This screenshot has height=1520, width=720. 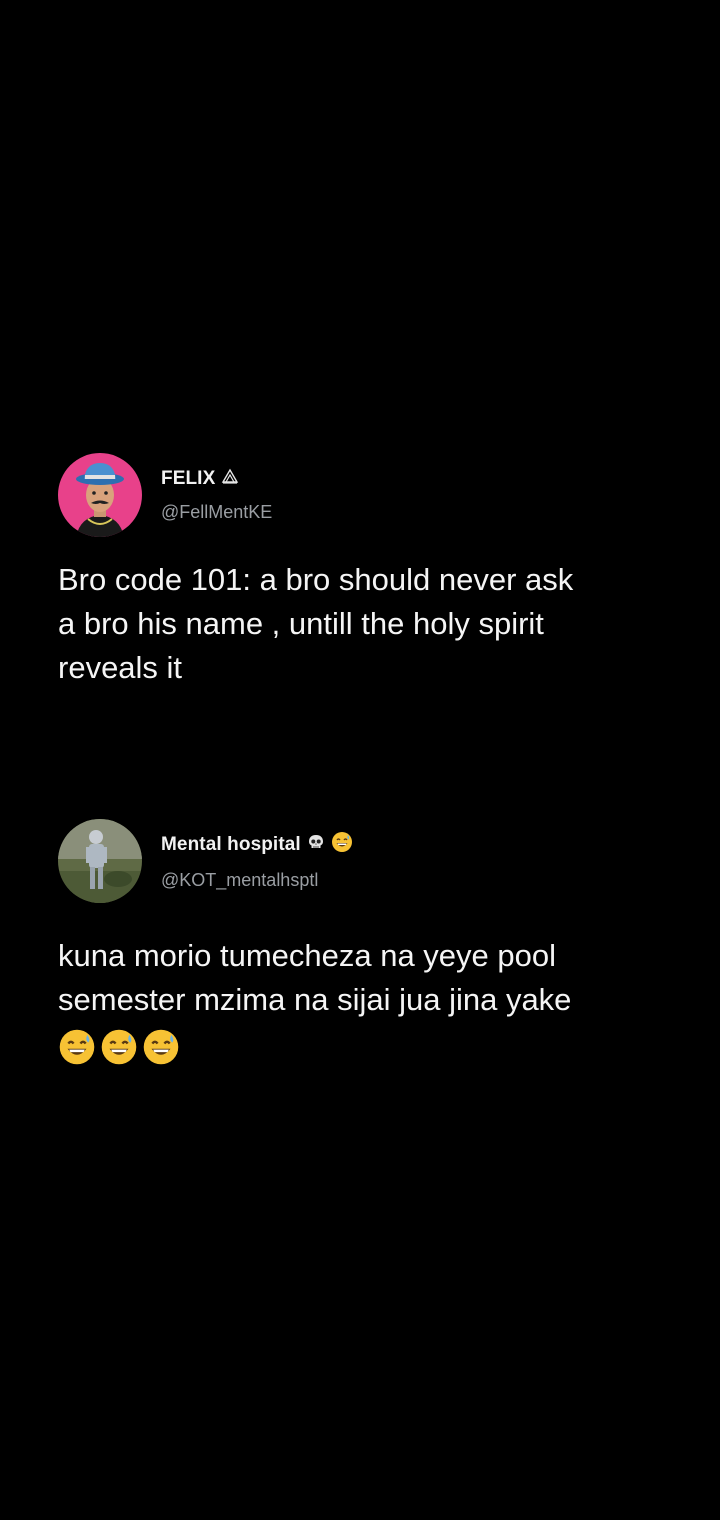 I want to click on user-info: FELIX @FellMentKE, so click(x=216, y=495).